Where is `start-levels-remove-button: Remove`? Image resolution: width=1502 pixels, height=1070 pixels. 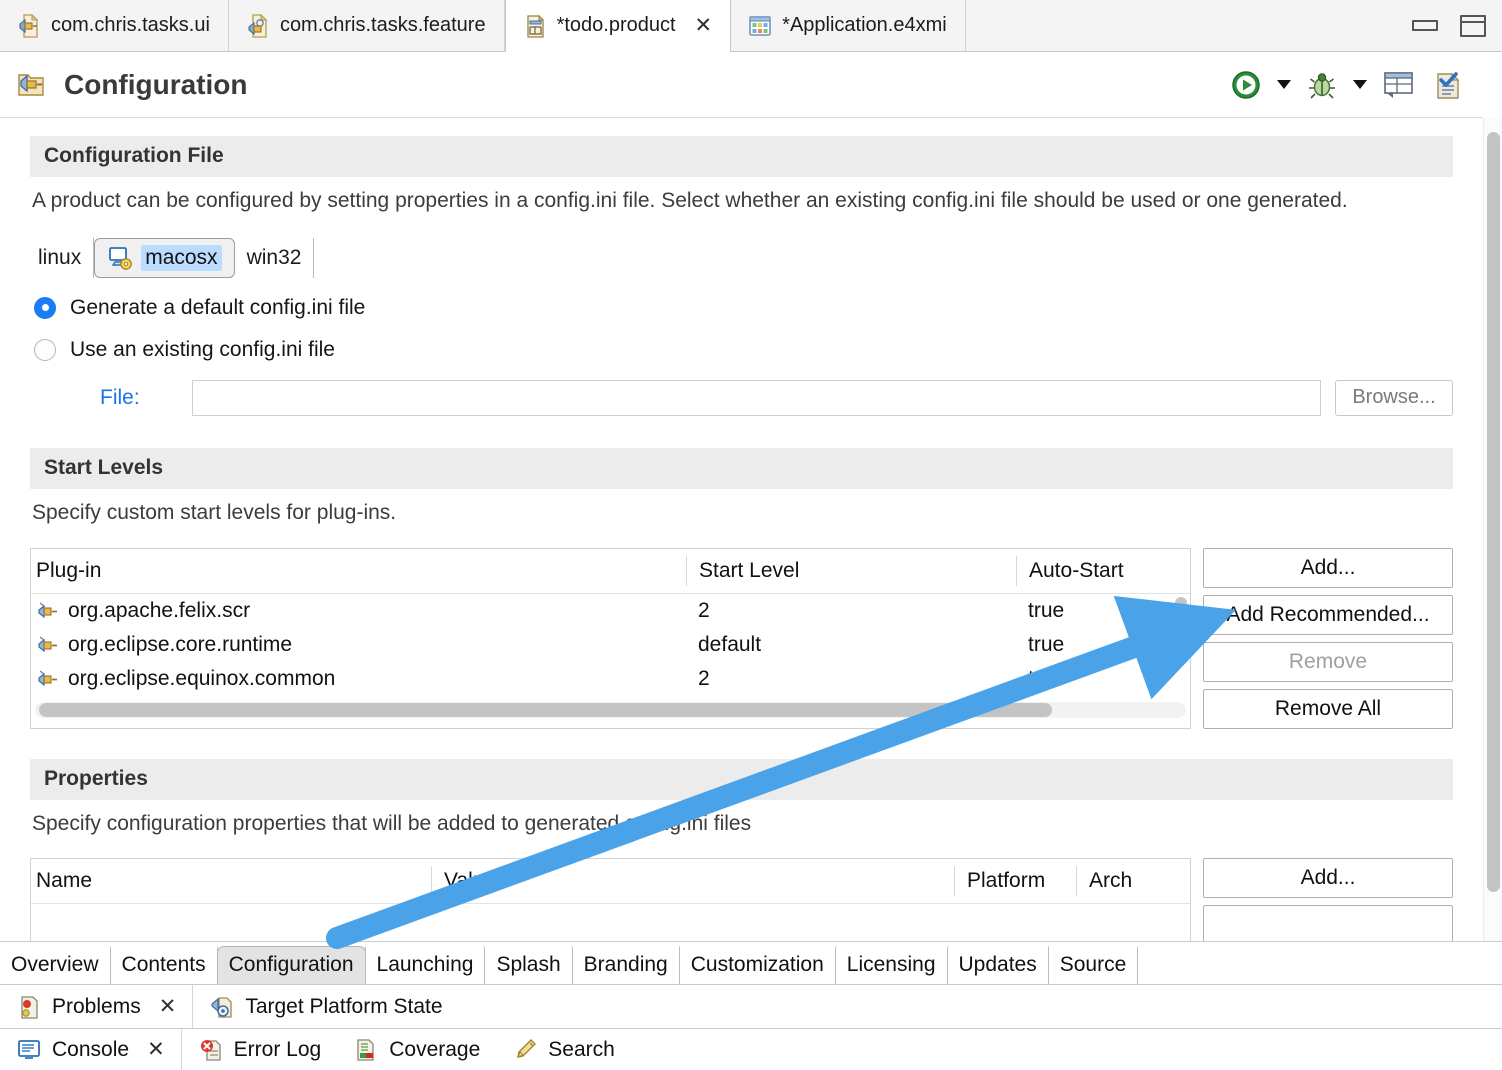 start-levels-remove-button: Remove is located at coordinates (1328, 661).